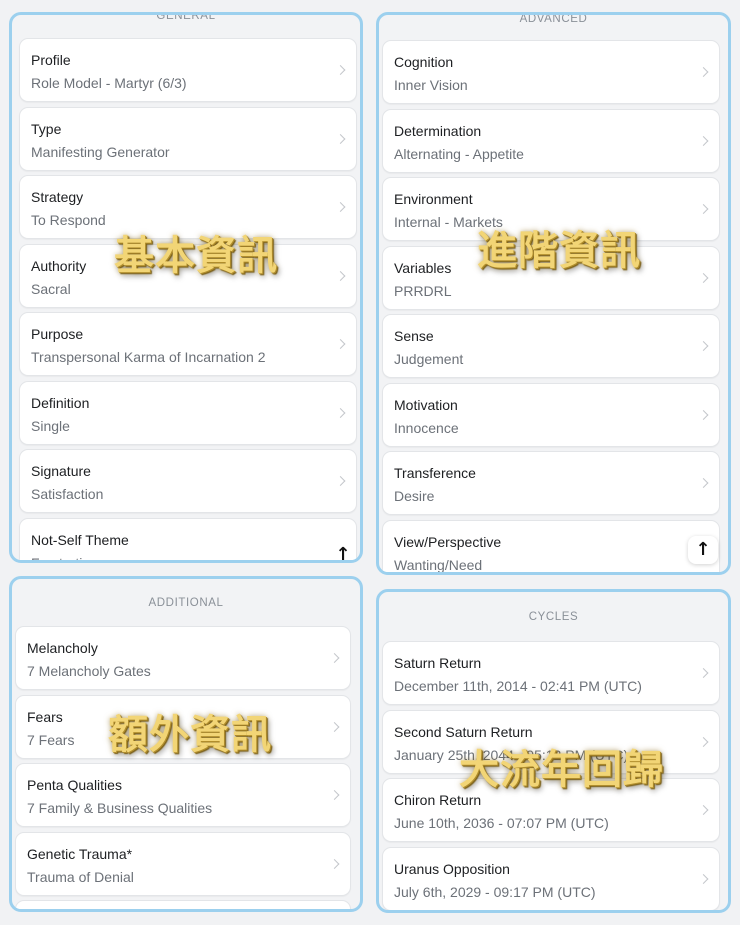 The image size is (740, 925). I want to click on list-item, so click(183, 904).